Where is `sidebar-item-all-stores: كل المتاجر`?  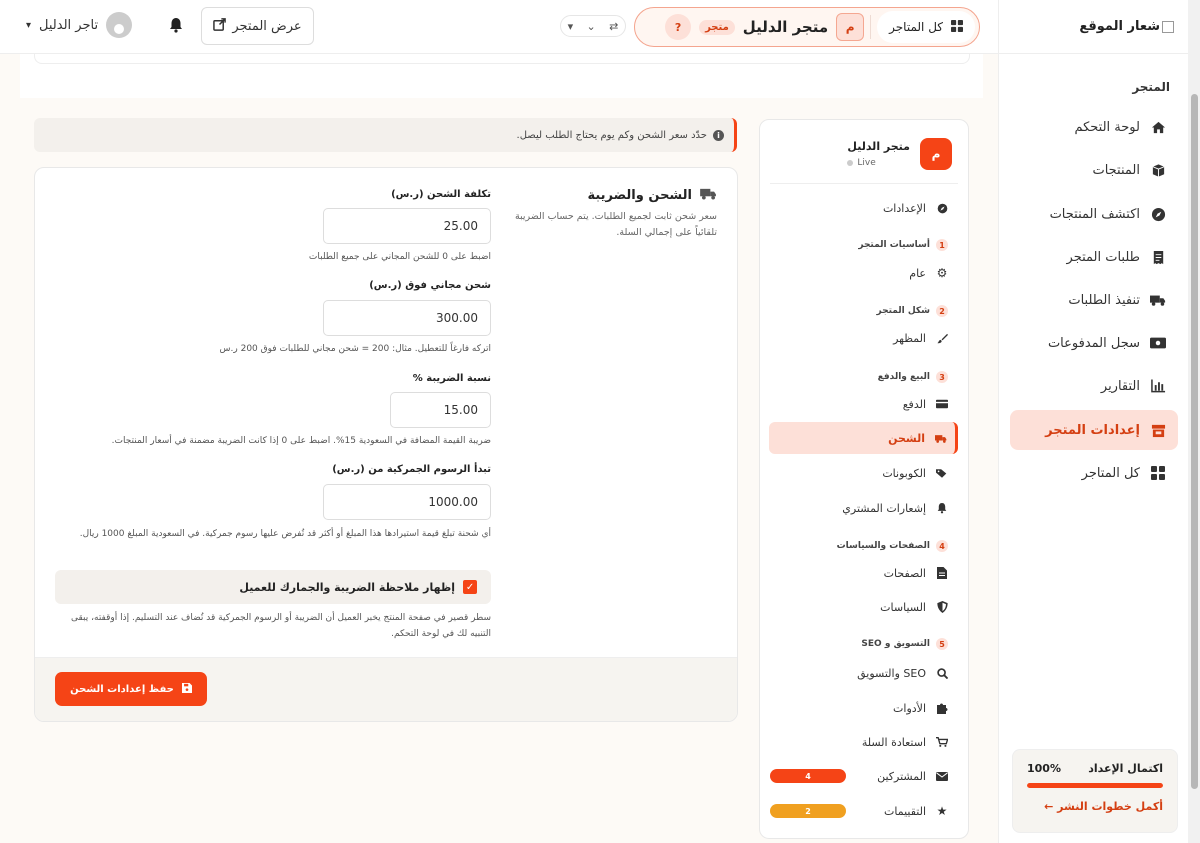 sidebar-item-all-stores: كل المتاجر is located at coordinates (1094, 473).